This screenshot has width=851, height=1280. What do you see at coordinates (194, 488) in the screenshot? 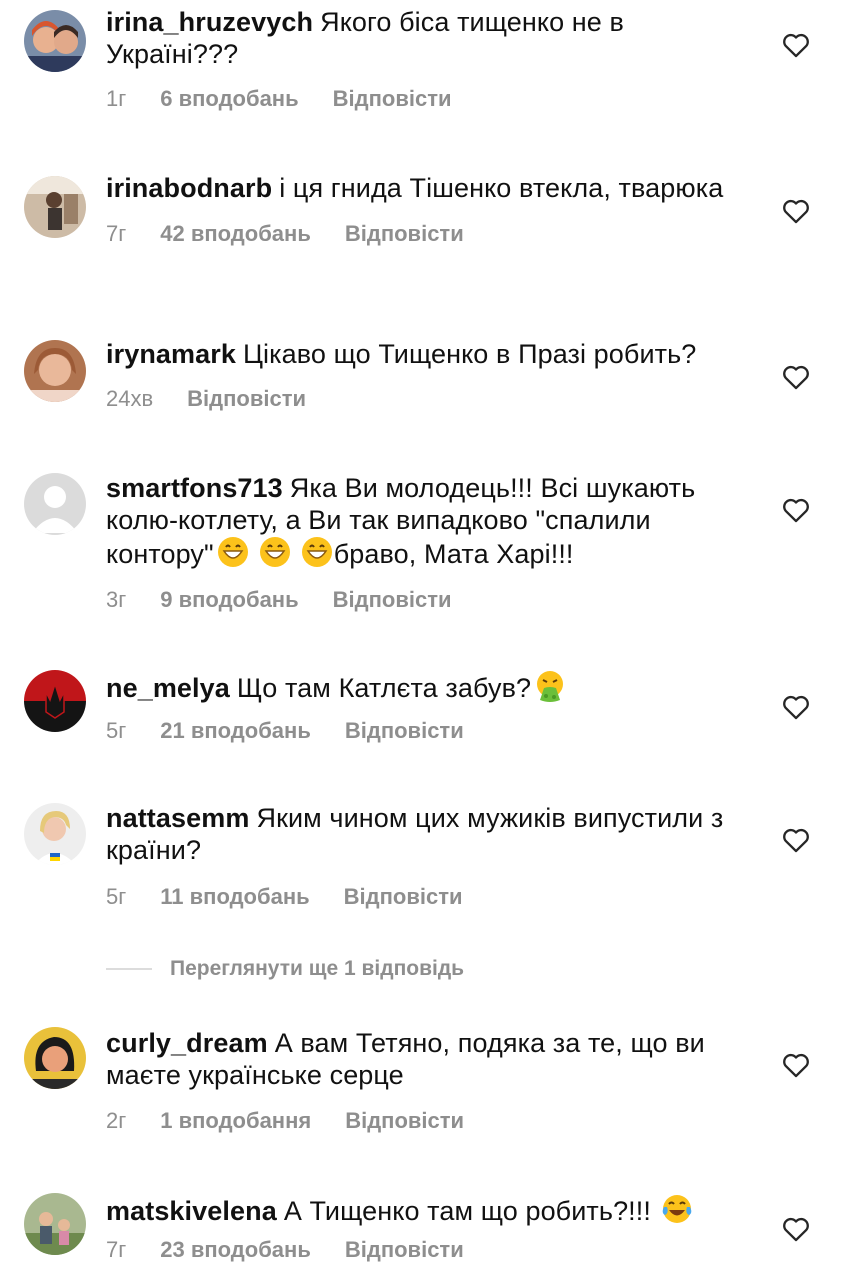
I see `comment-username: smartfons713` at bounding box center [194, 488].